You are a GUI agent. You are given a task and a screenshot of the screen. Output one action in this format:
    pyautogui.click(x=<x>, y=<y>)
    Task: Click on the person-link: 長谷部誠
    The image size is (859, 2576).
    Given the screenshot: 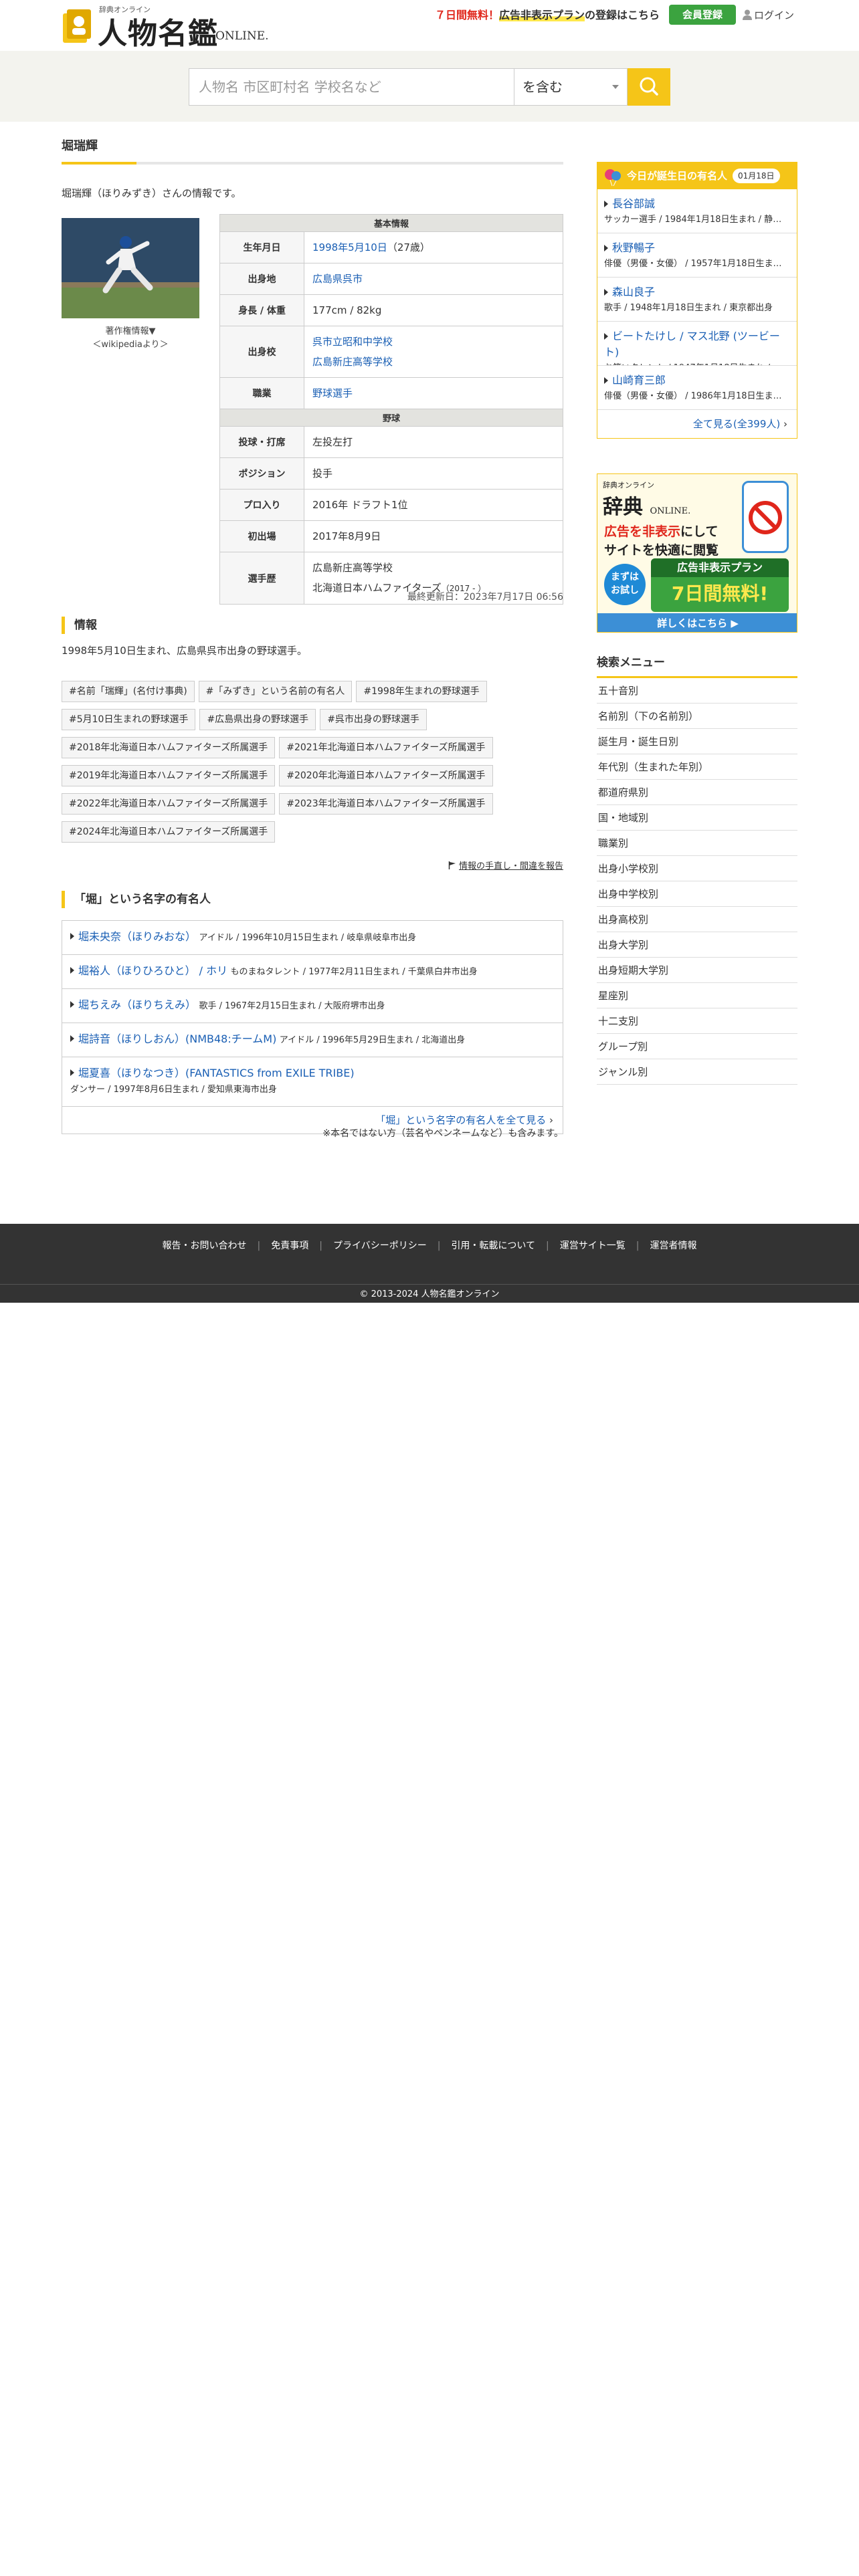 What is the action you would take?
    pyautogui.click(x=633, y=204)
    